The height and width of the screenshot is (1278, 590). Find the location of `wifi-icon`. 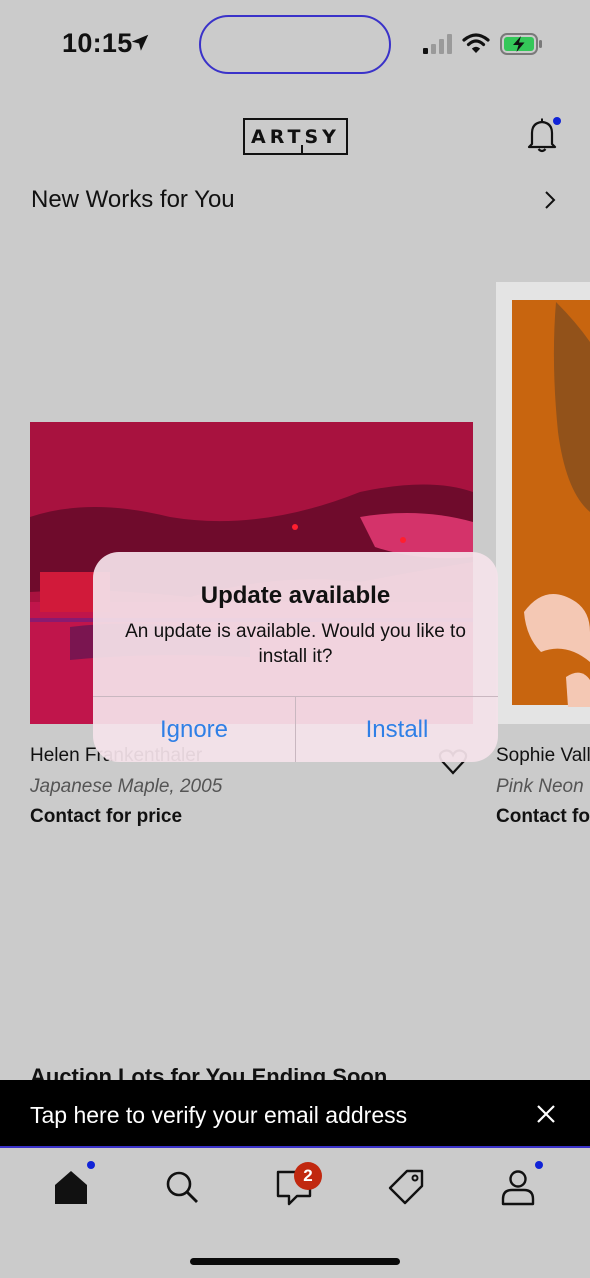

wifi-icon is located at coordinates (476, 43).